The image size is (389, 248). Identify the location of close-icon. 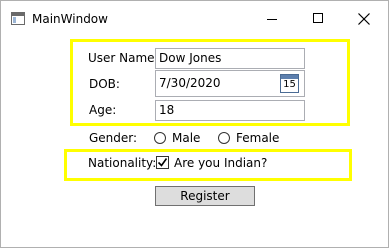
(364, 19).